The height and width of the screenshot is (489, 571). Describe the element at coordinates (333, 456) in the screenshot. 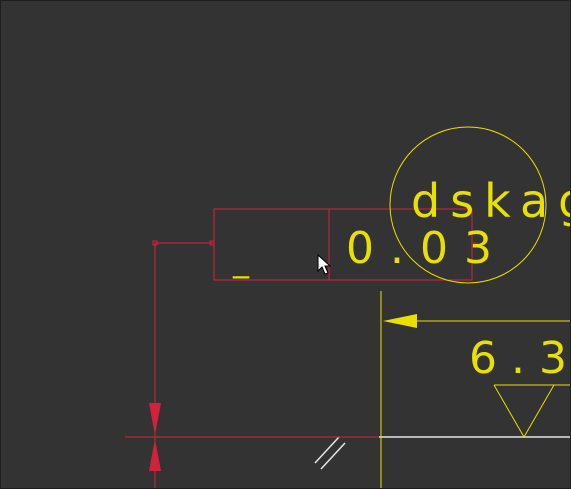

I see `chamfer-edge-inner` at that location.